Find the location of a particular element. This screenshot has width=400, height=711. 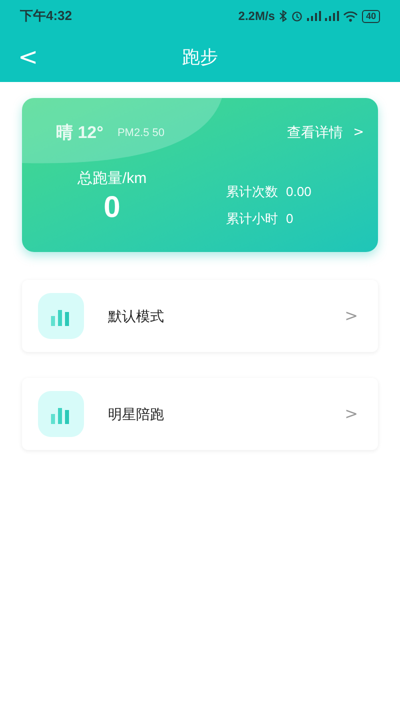

stat-value: 0.00 is located at coordinates (299, 191).